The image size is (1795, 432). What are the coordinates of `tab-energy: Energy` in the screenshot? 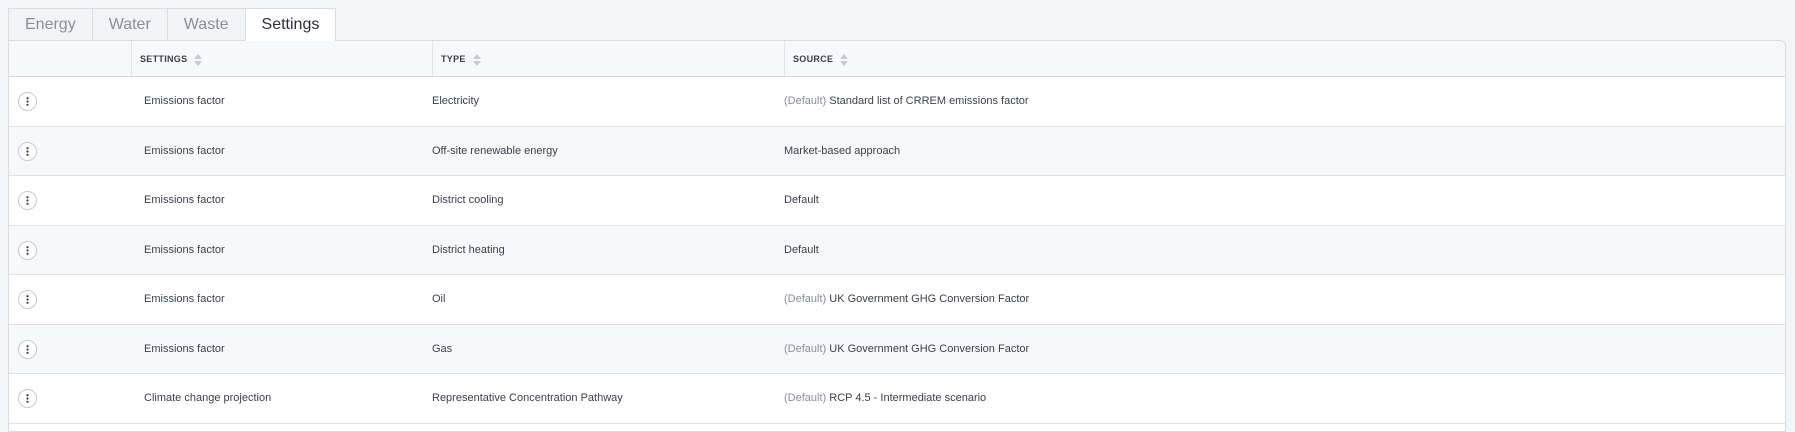 It's located at (50, 24).